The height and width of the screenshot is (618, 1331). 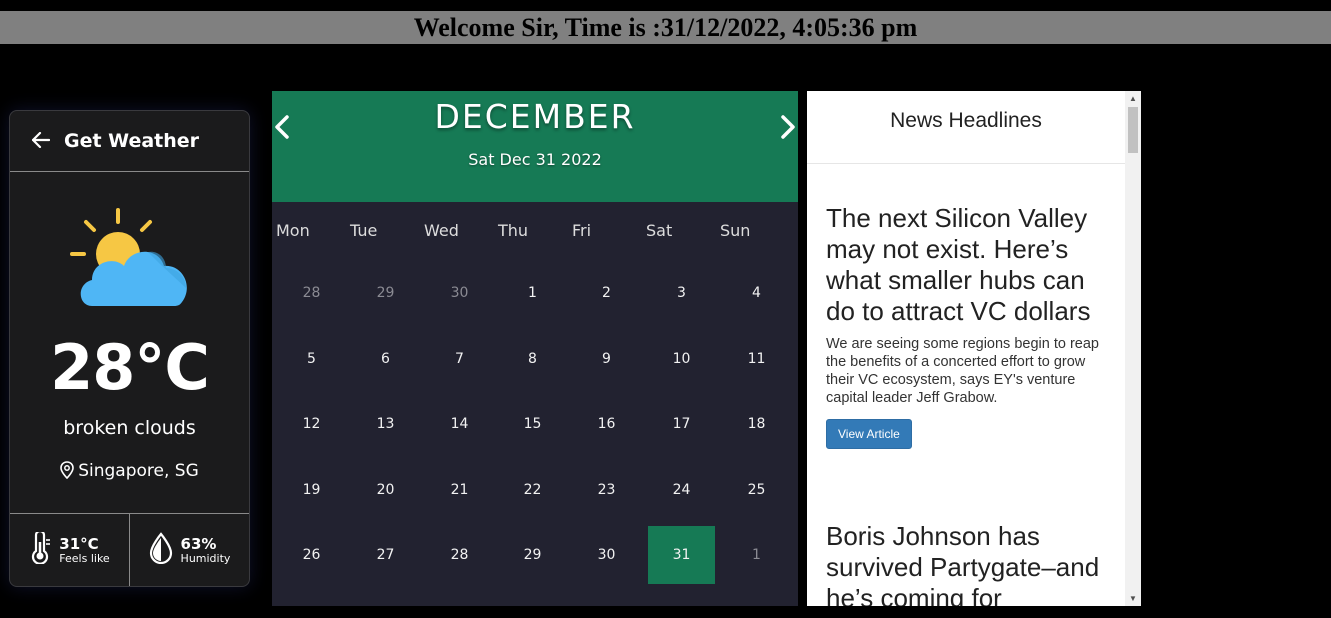 What do you see at coordinates (606, 293) in the screenshot?
I see `calendar-day: 2` at bounding box center [606, 293].